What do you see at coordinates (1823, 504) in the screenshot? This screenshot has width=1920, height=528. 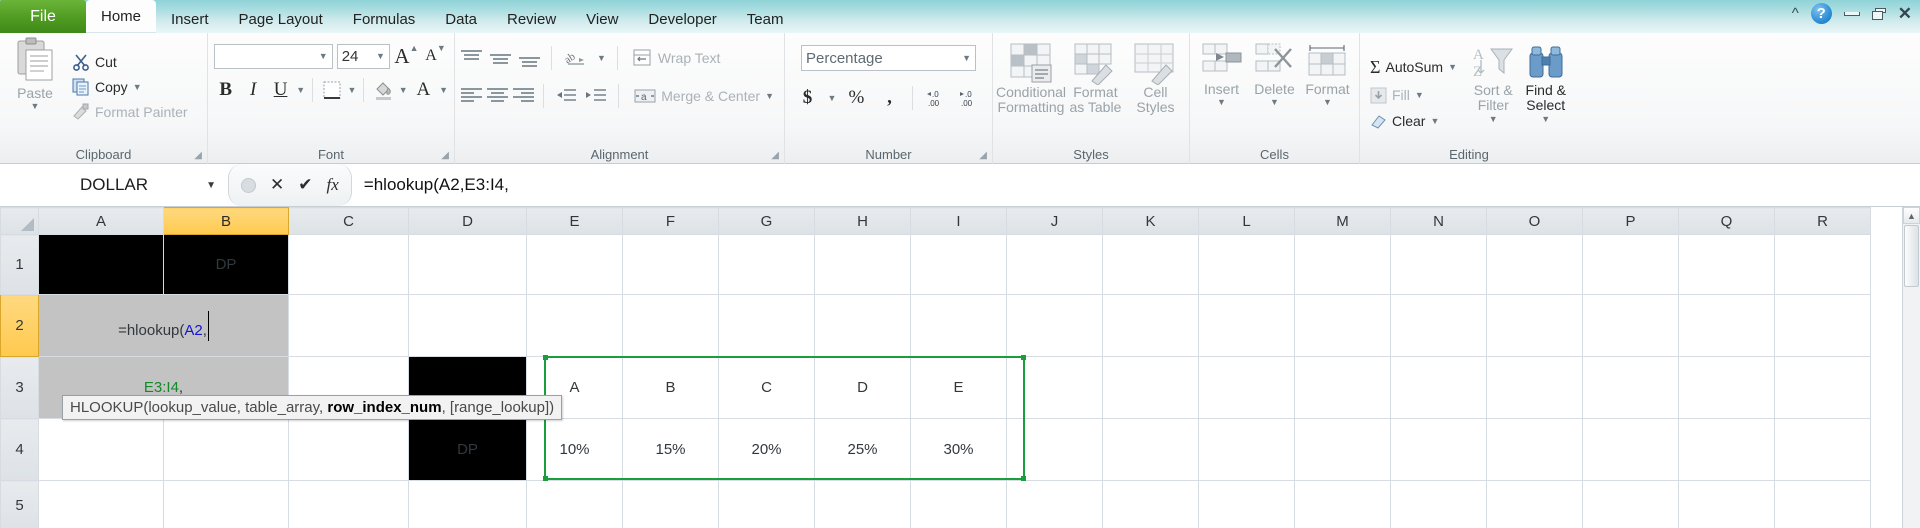 I see `cell-r5` at bounding box center [1823, 504].